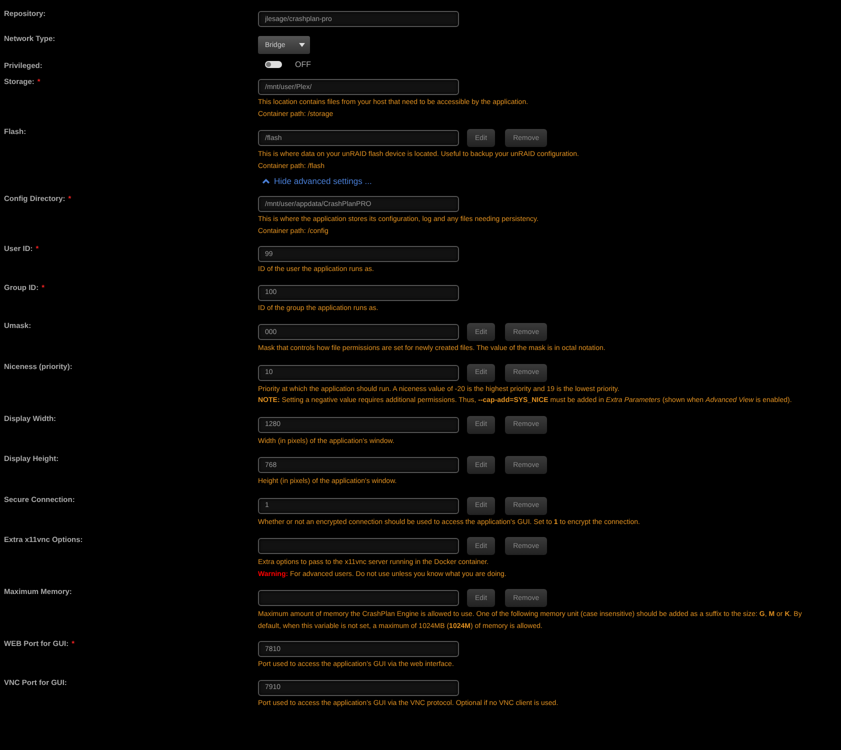 The height and width of the screenshot is (750, 841). What do you see at coordinates (266, 181) in the screenshot?
I see `chevron-icon` at bounding box center [266, 181].